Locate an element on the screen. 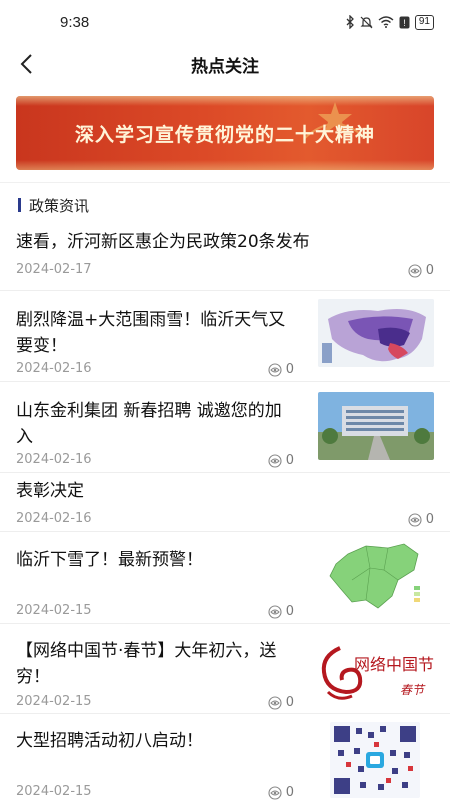 This screenshot has height=800, width=450. mute-icon is located at coordinates (366, 22).